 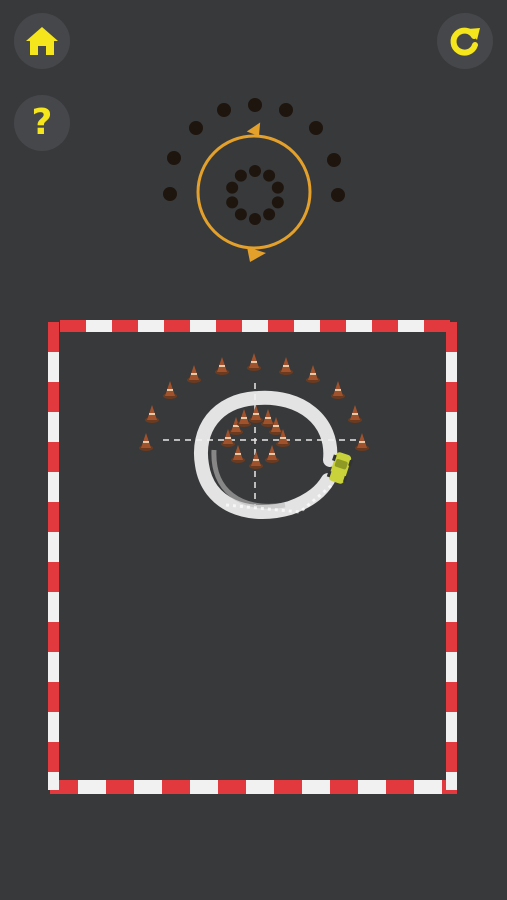 I want to click on circular-arrows-icon, so click(x=254, y=192).